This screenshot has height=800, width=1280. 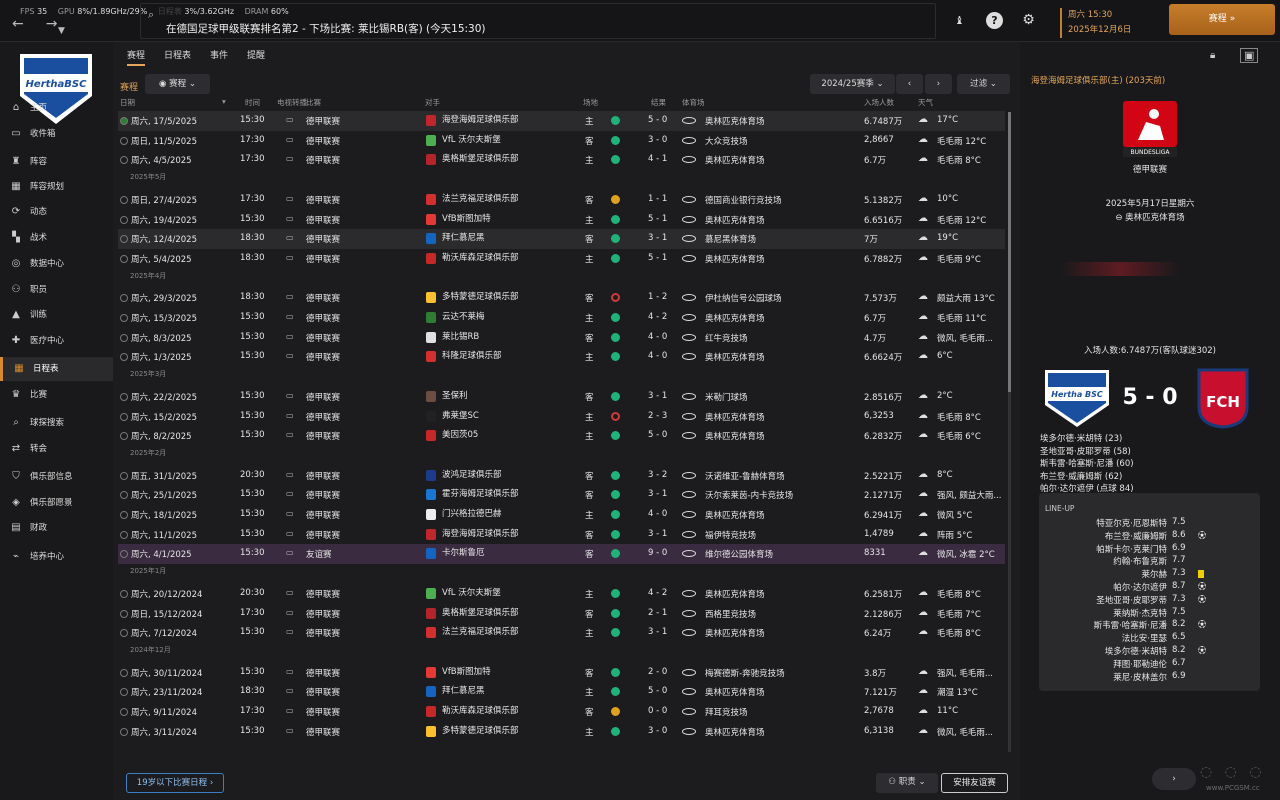 I want to click on lineup-row: 莱尔赫 7.3, so click(x=1149, y=574).